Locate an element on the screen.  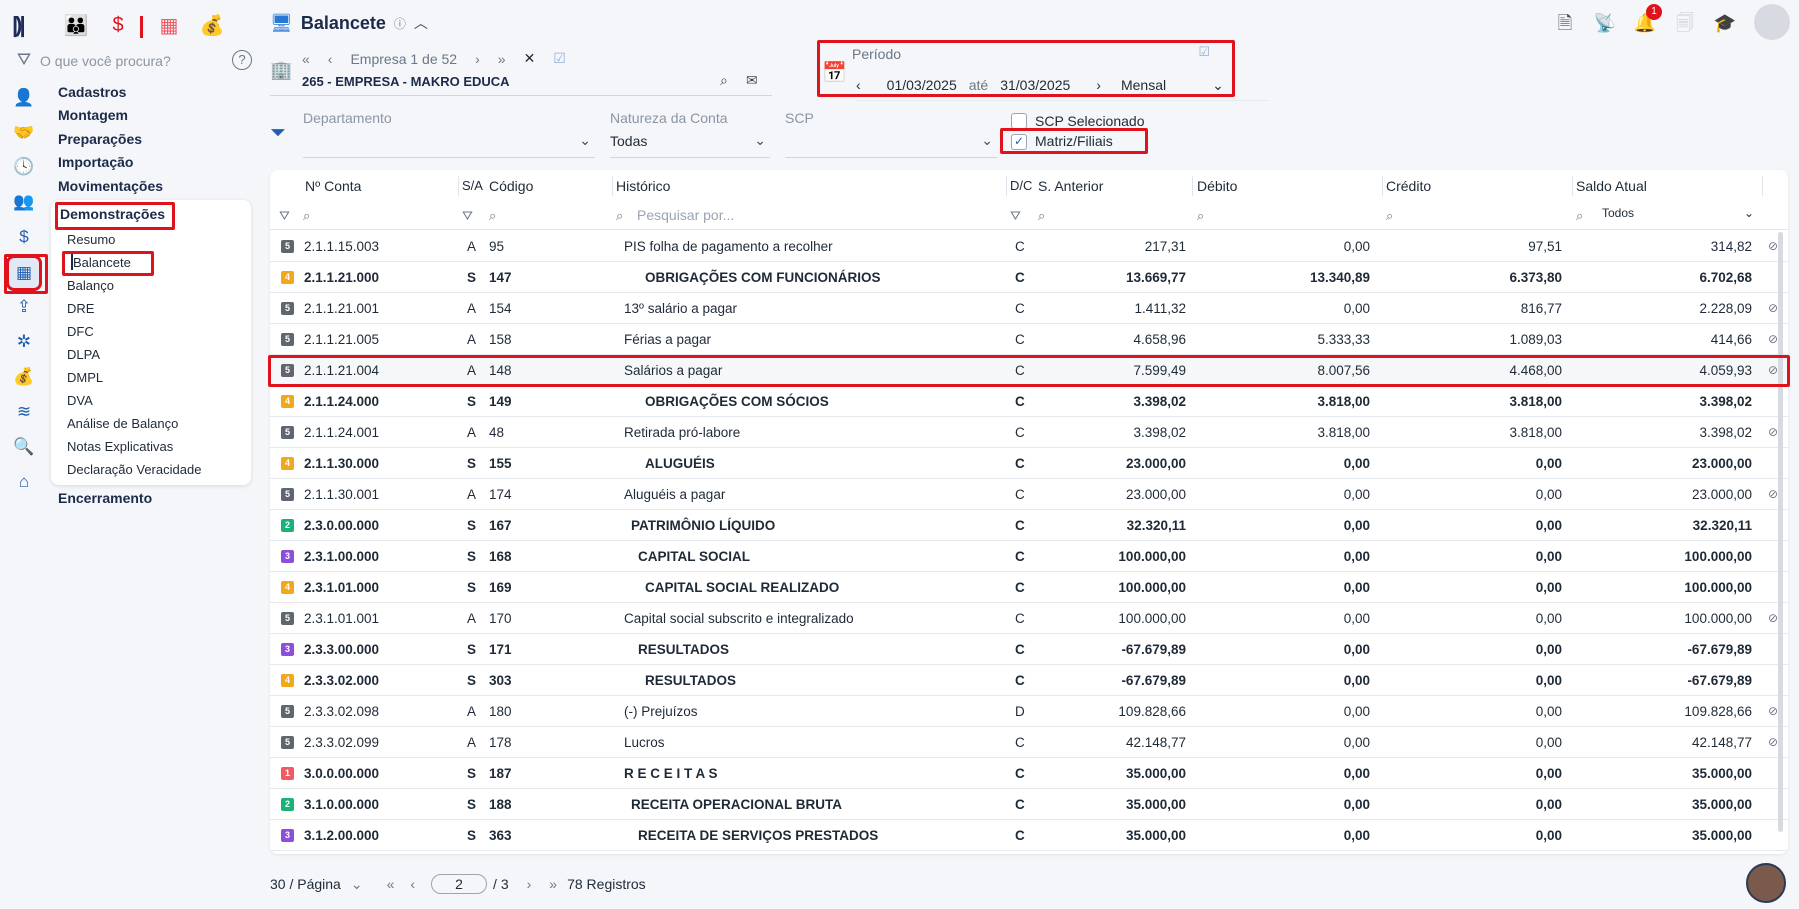
period-check-icon: ☑ is located at coordinates (1204, 52).